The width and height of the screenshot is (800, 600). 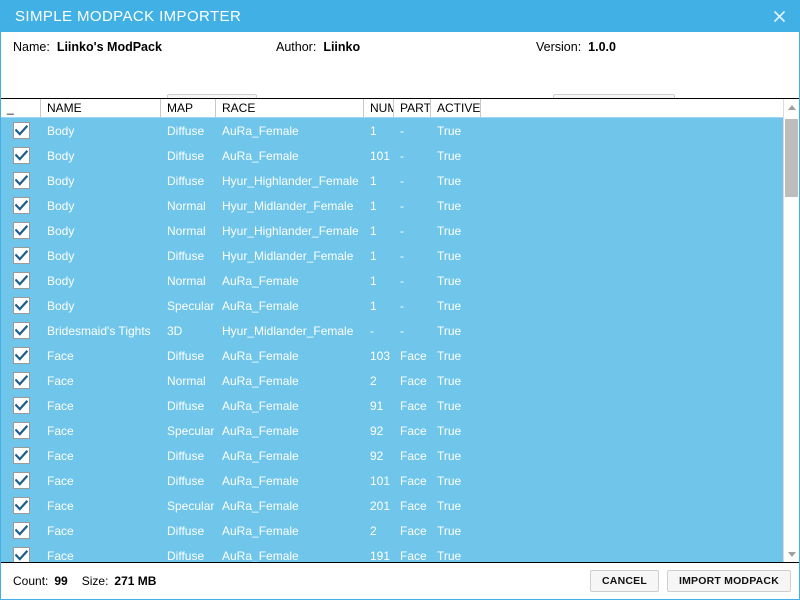 What do you see at coordinates (400, 155) in the screenshot?
I see `table-row: Body Diffuse AuRa_Female 101- True` at bounding box center [400, 155].